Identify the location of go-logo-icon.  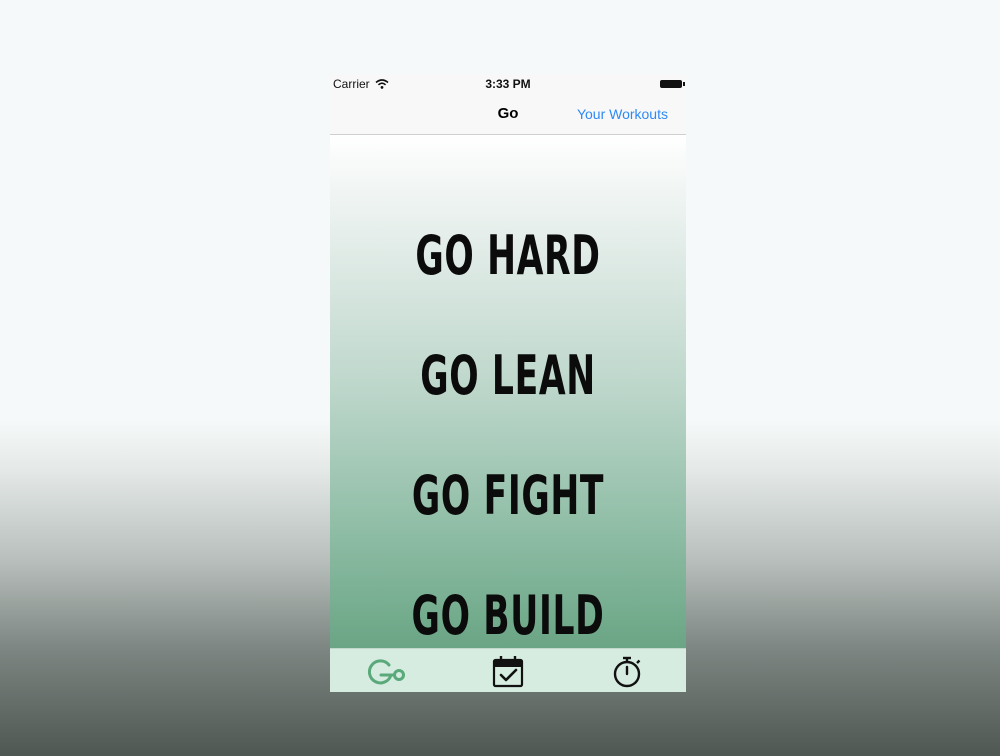
(386, 672).